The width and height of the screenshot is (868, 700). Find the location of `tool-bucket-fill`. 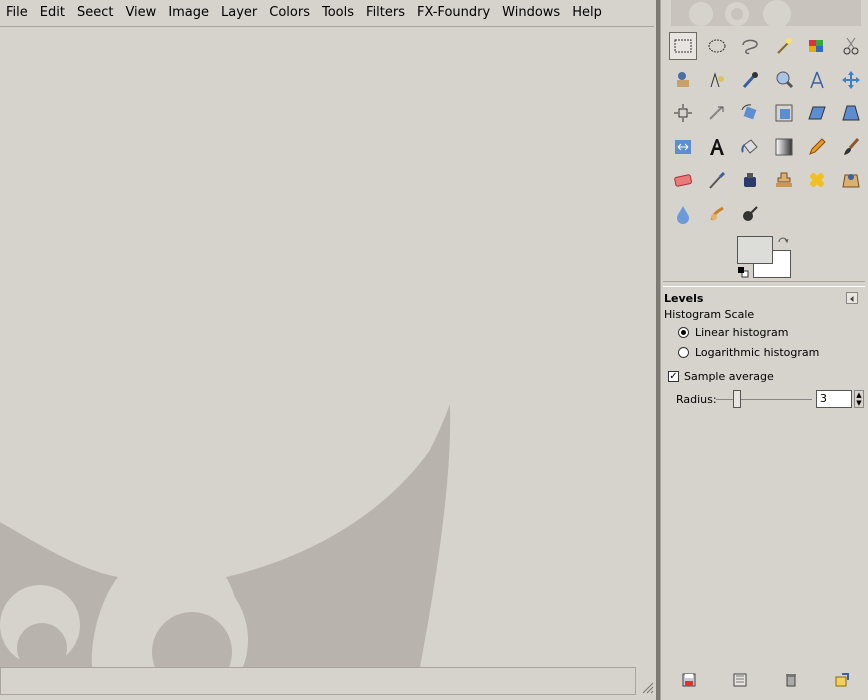

tool-bucket-fill is located at coordinates (750, 147).